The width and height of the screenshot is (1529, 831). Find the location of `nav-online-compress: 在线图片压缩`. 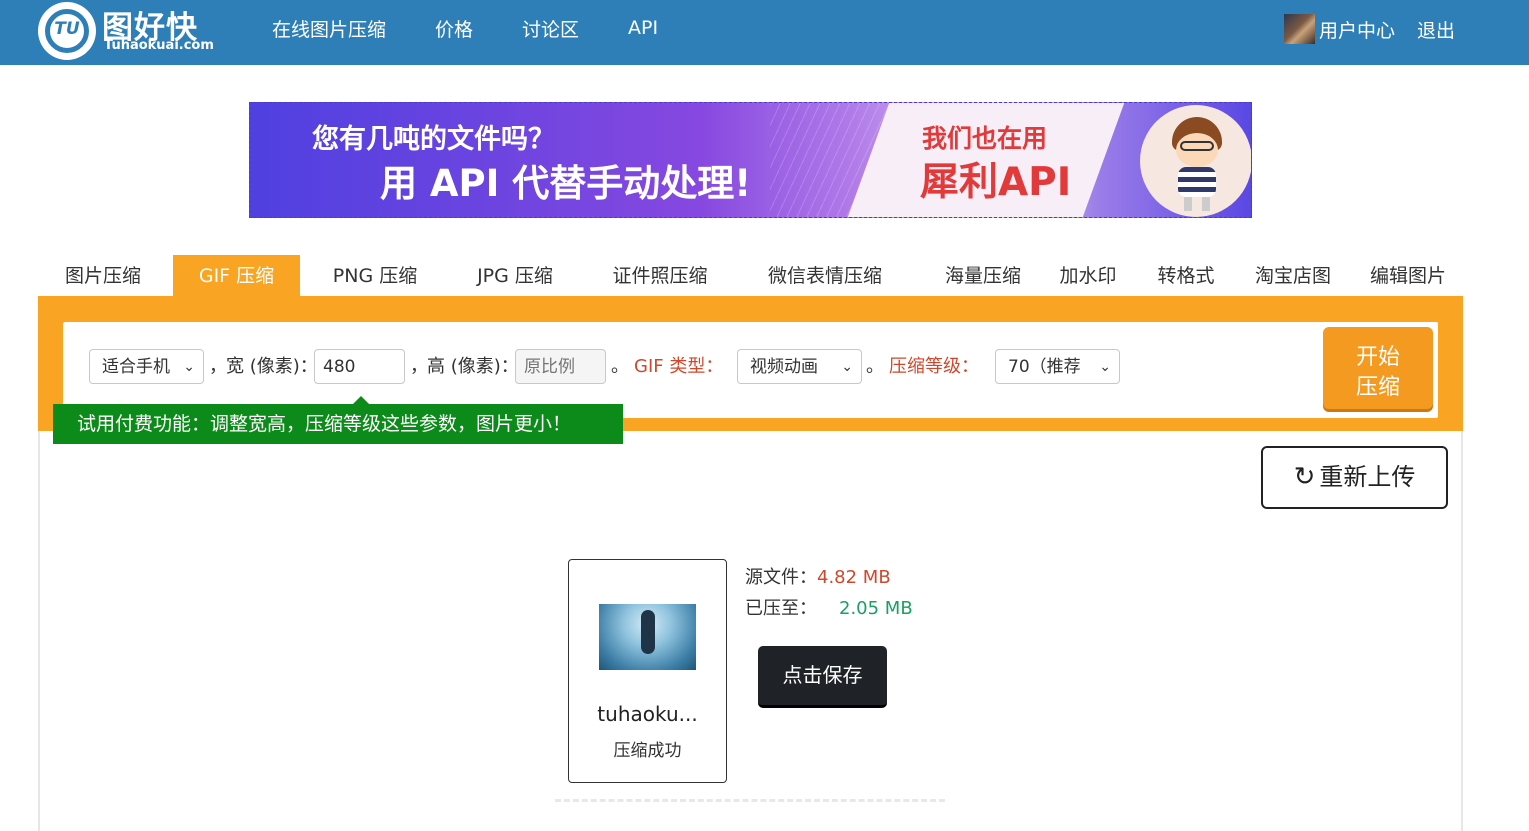

nav-online-compress: 在线图片压缩 is located at coordinates (329, 28).